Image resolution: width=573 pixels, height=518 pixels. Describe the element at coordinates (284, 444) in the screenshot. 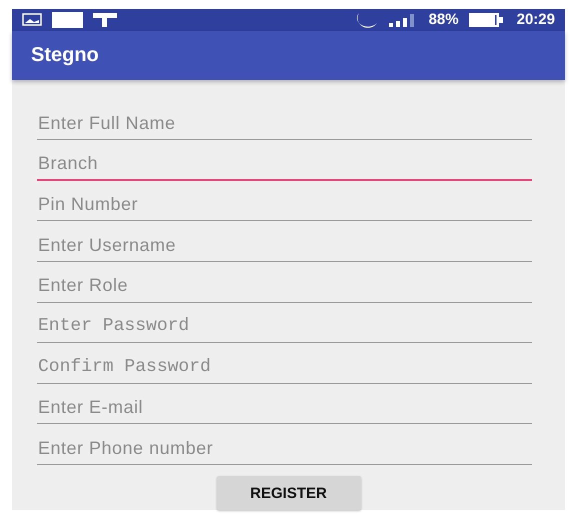

I see `input-field: Enter Phone number` at that location.